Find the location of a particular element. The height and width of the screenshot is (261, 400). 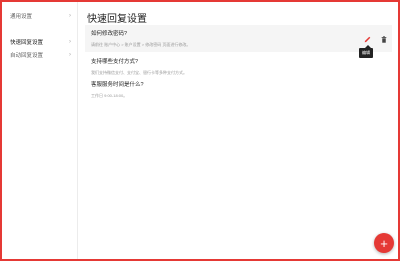

sidebar-item-label: 快速回复设置 is located at coordinates (27, 43).